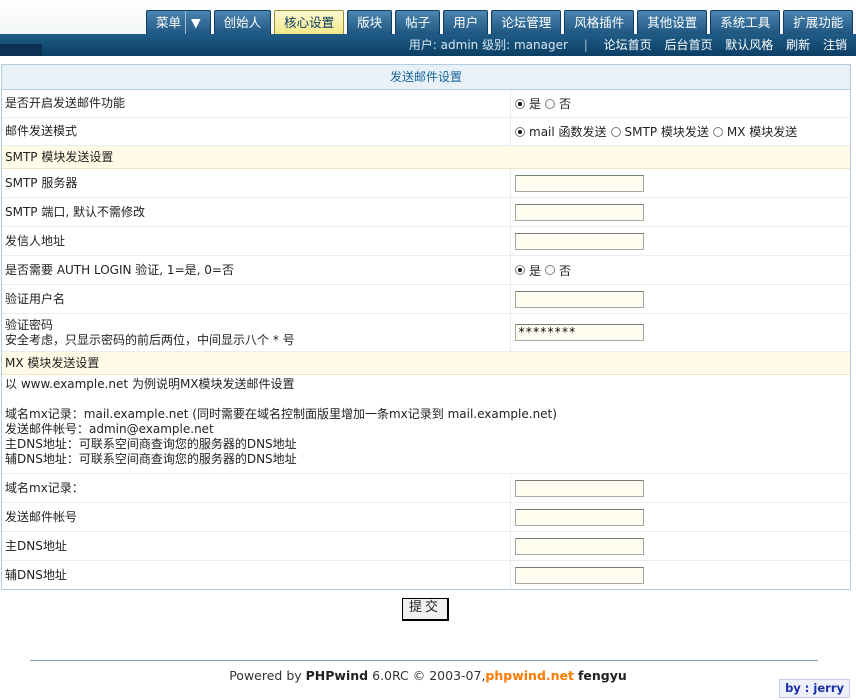 The width and height of the screenshot is (856, 700). Describe the element at coordinates (41, 131) in the screenshot. I see `label-send-mode: 邮件发送模式` at that location.